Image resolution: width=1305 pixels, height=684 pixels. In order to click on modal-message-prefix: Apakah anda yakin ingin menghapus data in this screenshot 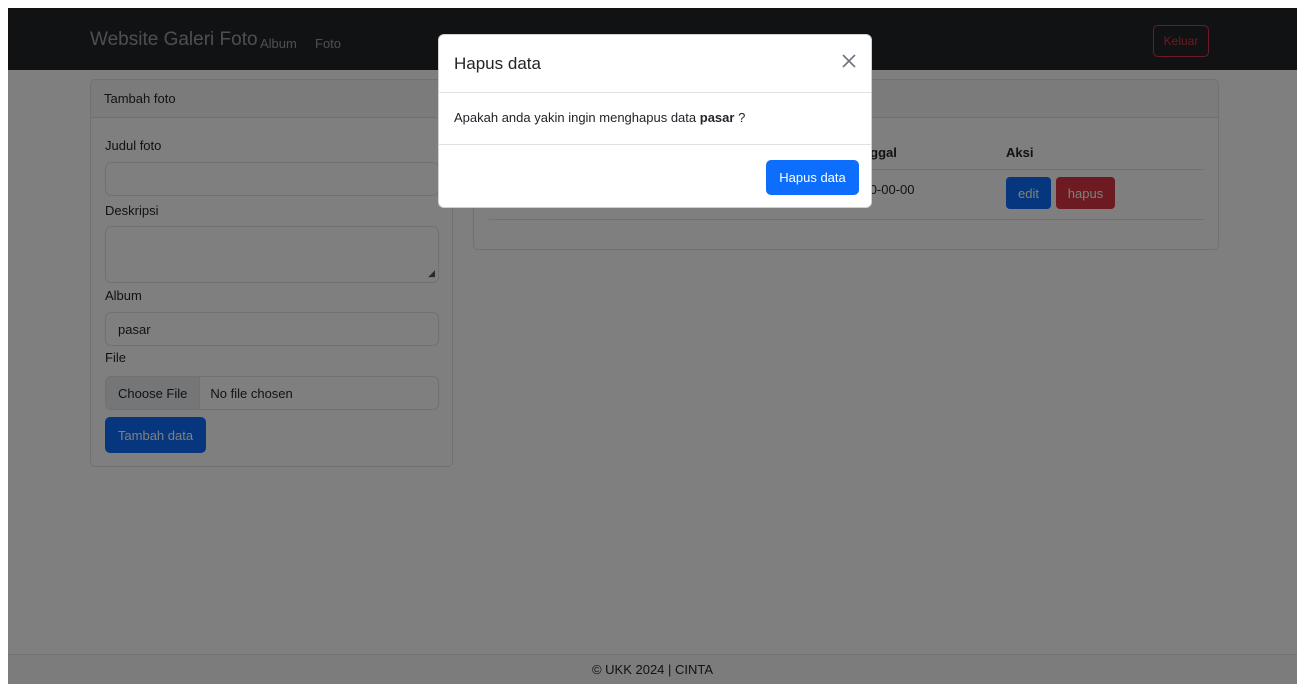, I will do `click(577, 117)`.